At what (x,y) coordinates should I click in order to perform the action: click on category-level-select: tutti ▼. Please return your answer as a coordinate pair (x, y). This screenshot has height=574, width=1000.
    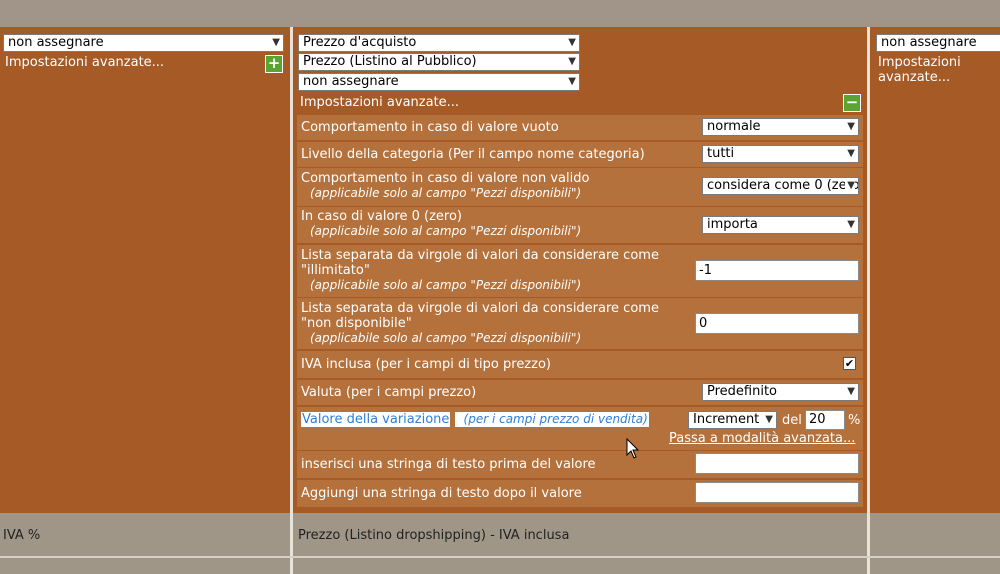
    Looking at the image, I should click on (780, 154).